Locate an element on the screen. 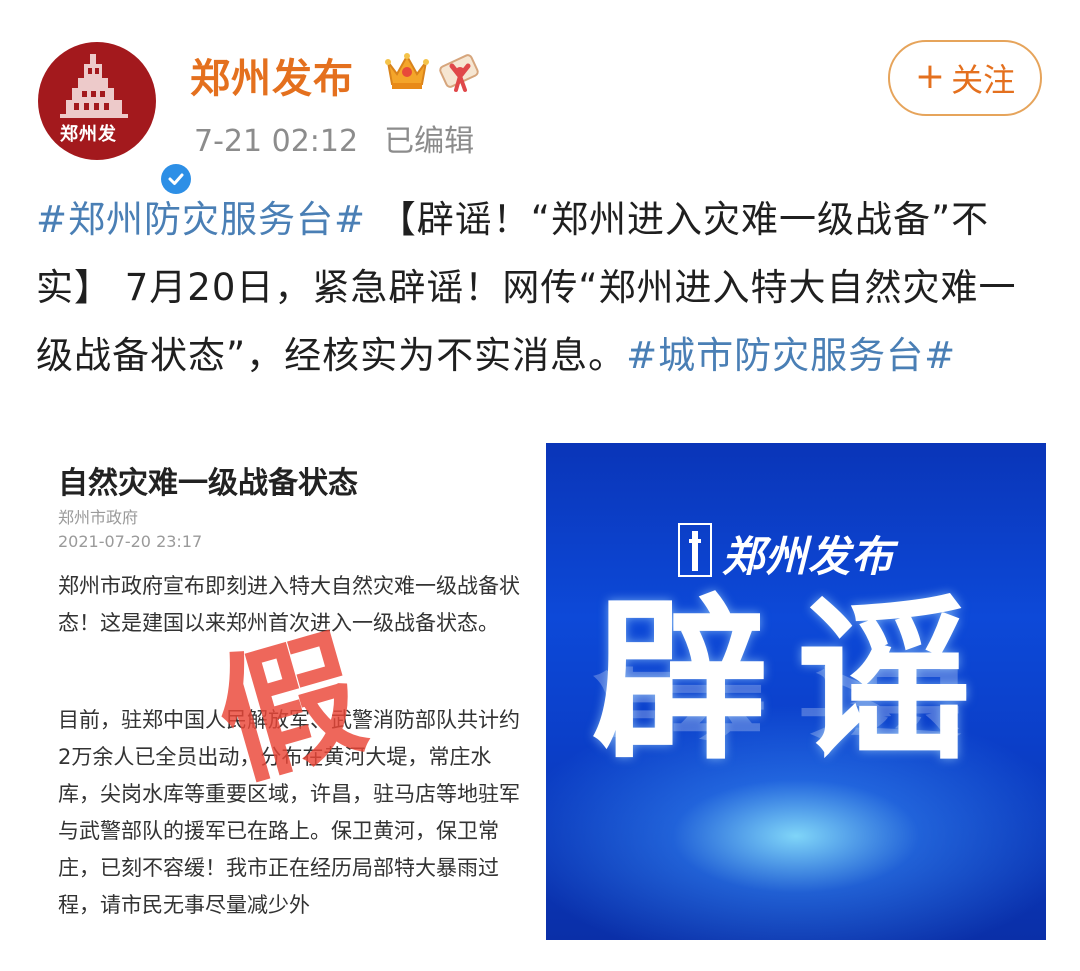  crown-icon is located at coordinates (407, 71).